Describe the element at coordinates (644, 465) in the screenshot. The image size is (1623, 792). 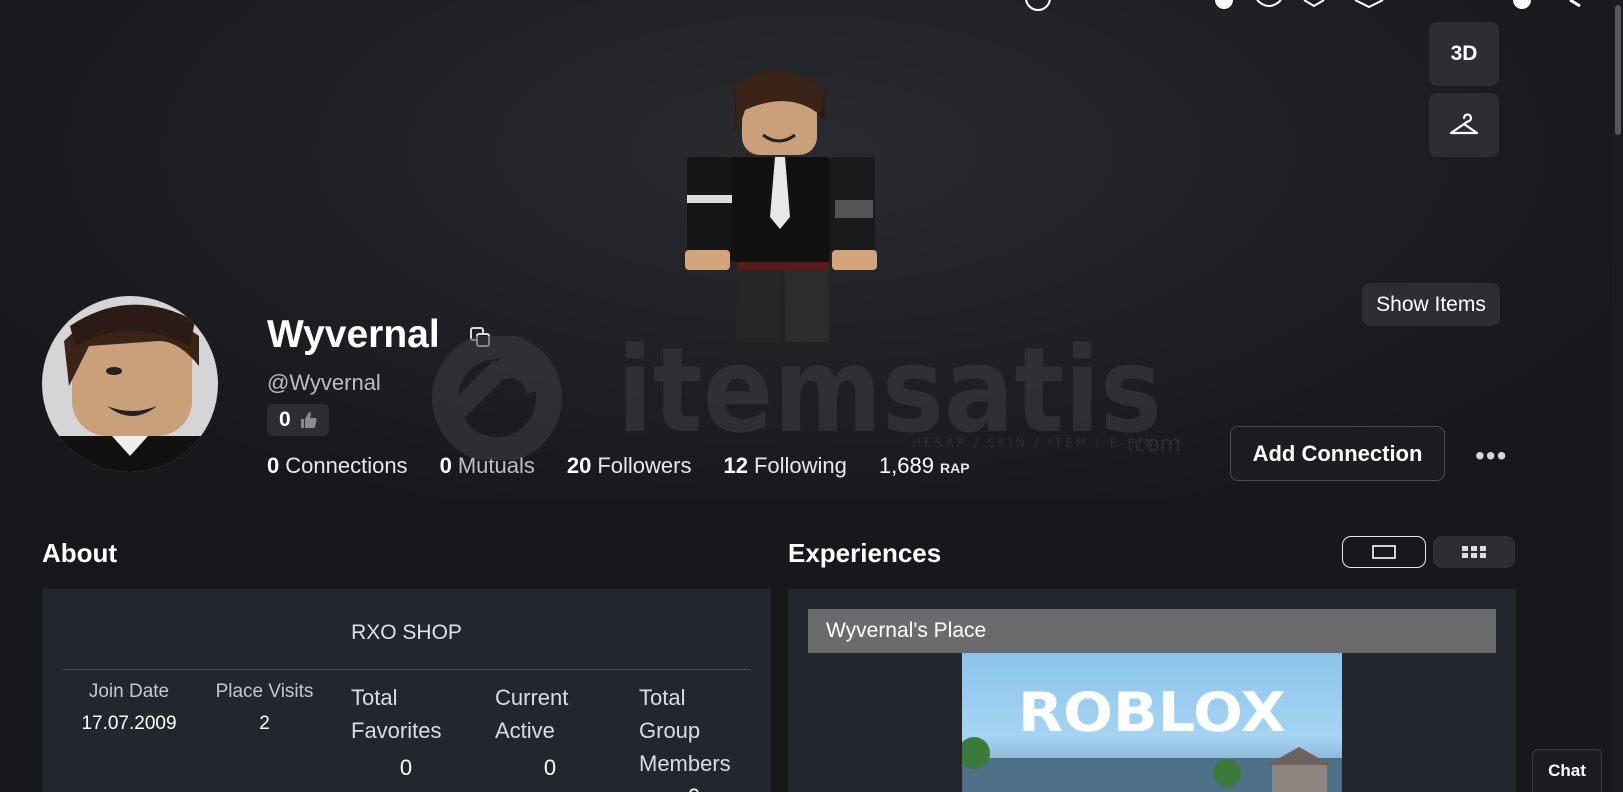
I see `followers-label: Followers` at that location.